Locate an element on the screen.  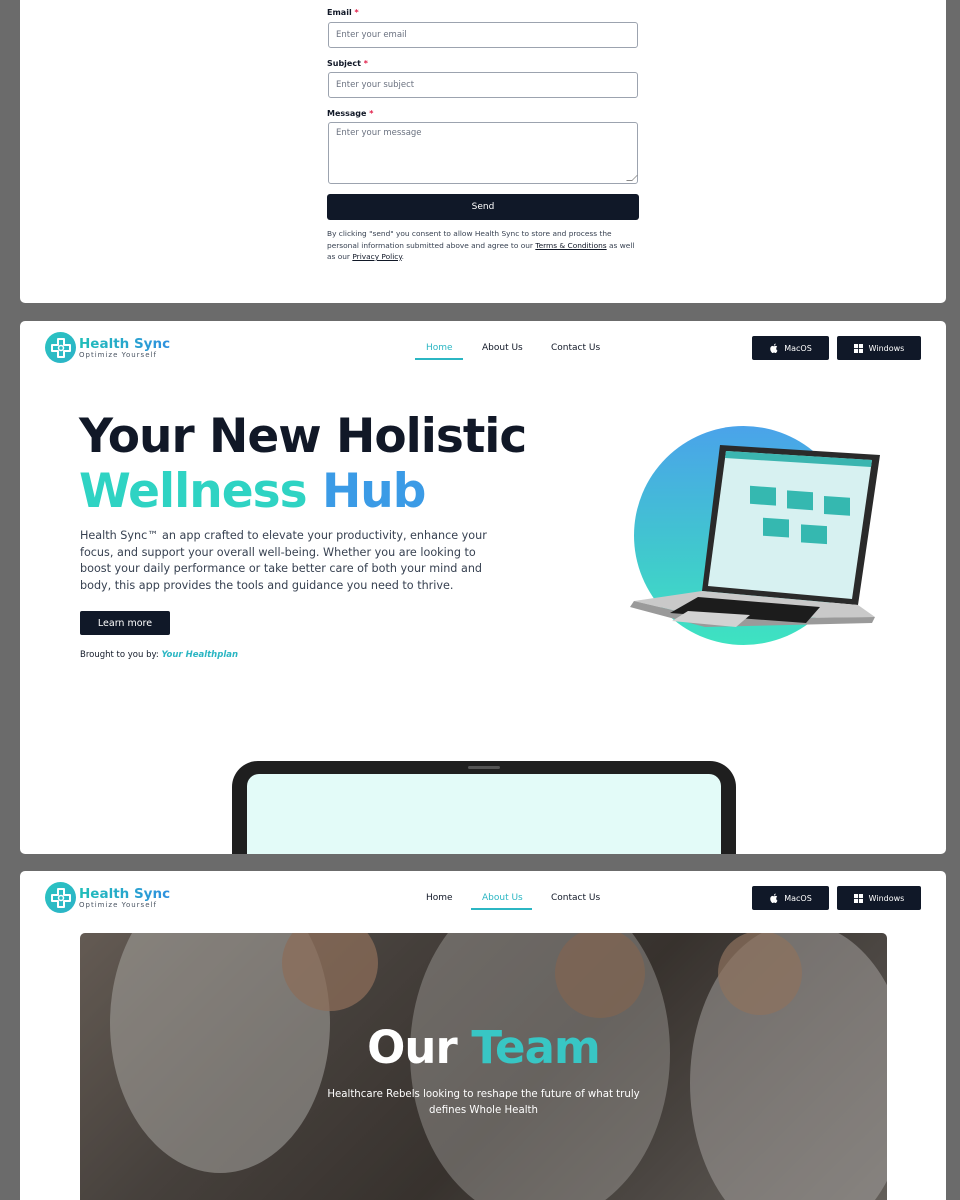
learn-more-button: Learn more is located at coordinates (125, 623).